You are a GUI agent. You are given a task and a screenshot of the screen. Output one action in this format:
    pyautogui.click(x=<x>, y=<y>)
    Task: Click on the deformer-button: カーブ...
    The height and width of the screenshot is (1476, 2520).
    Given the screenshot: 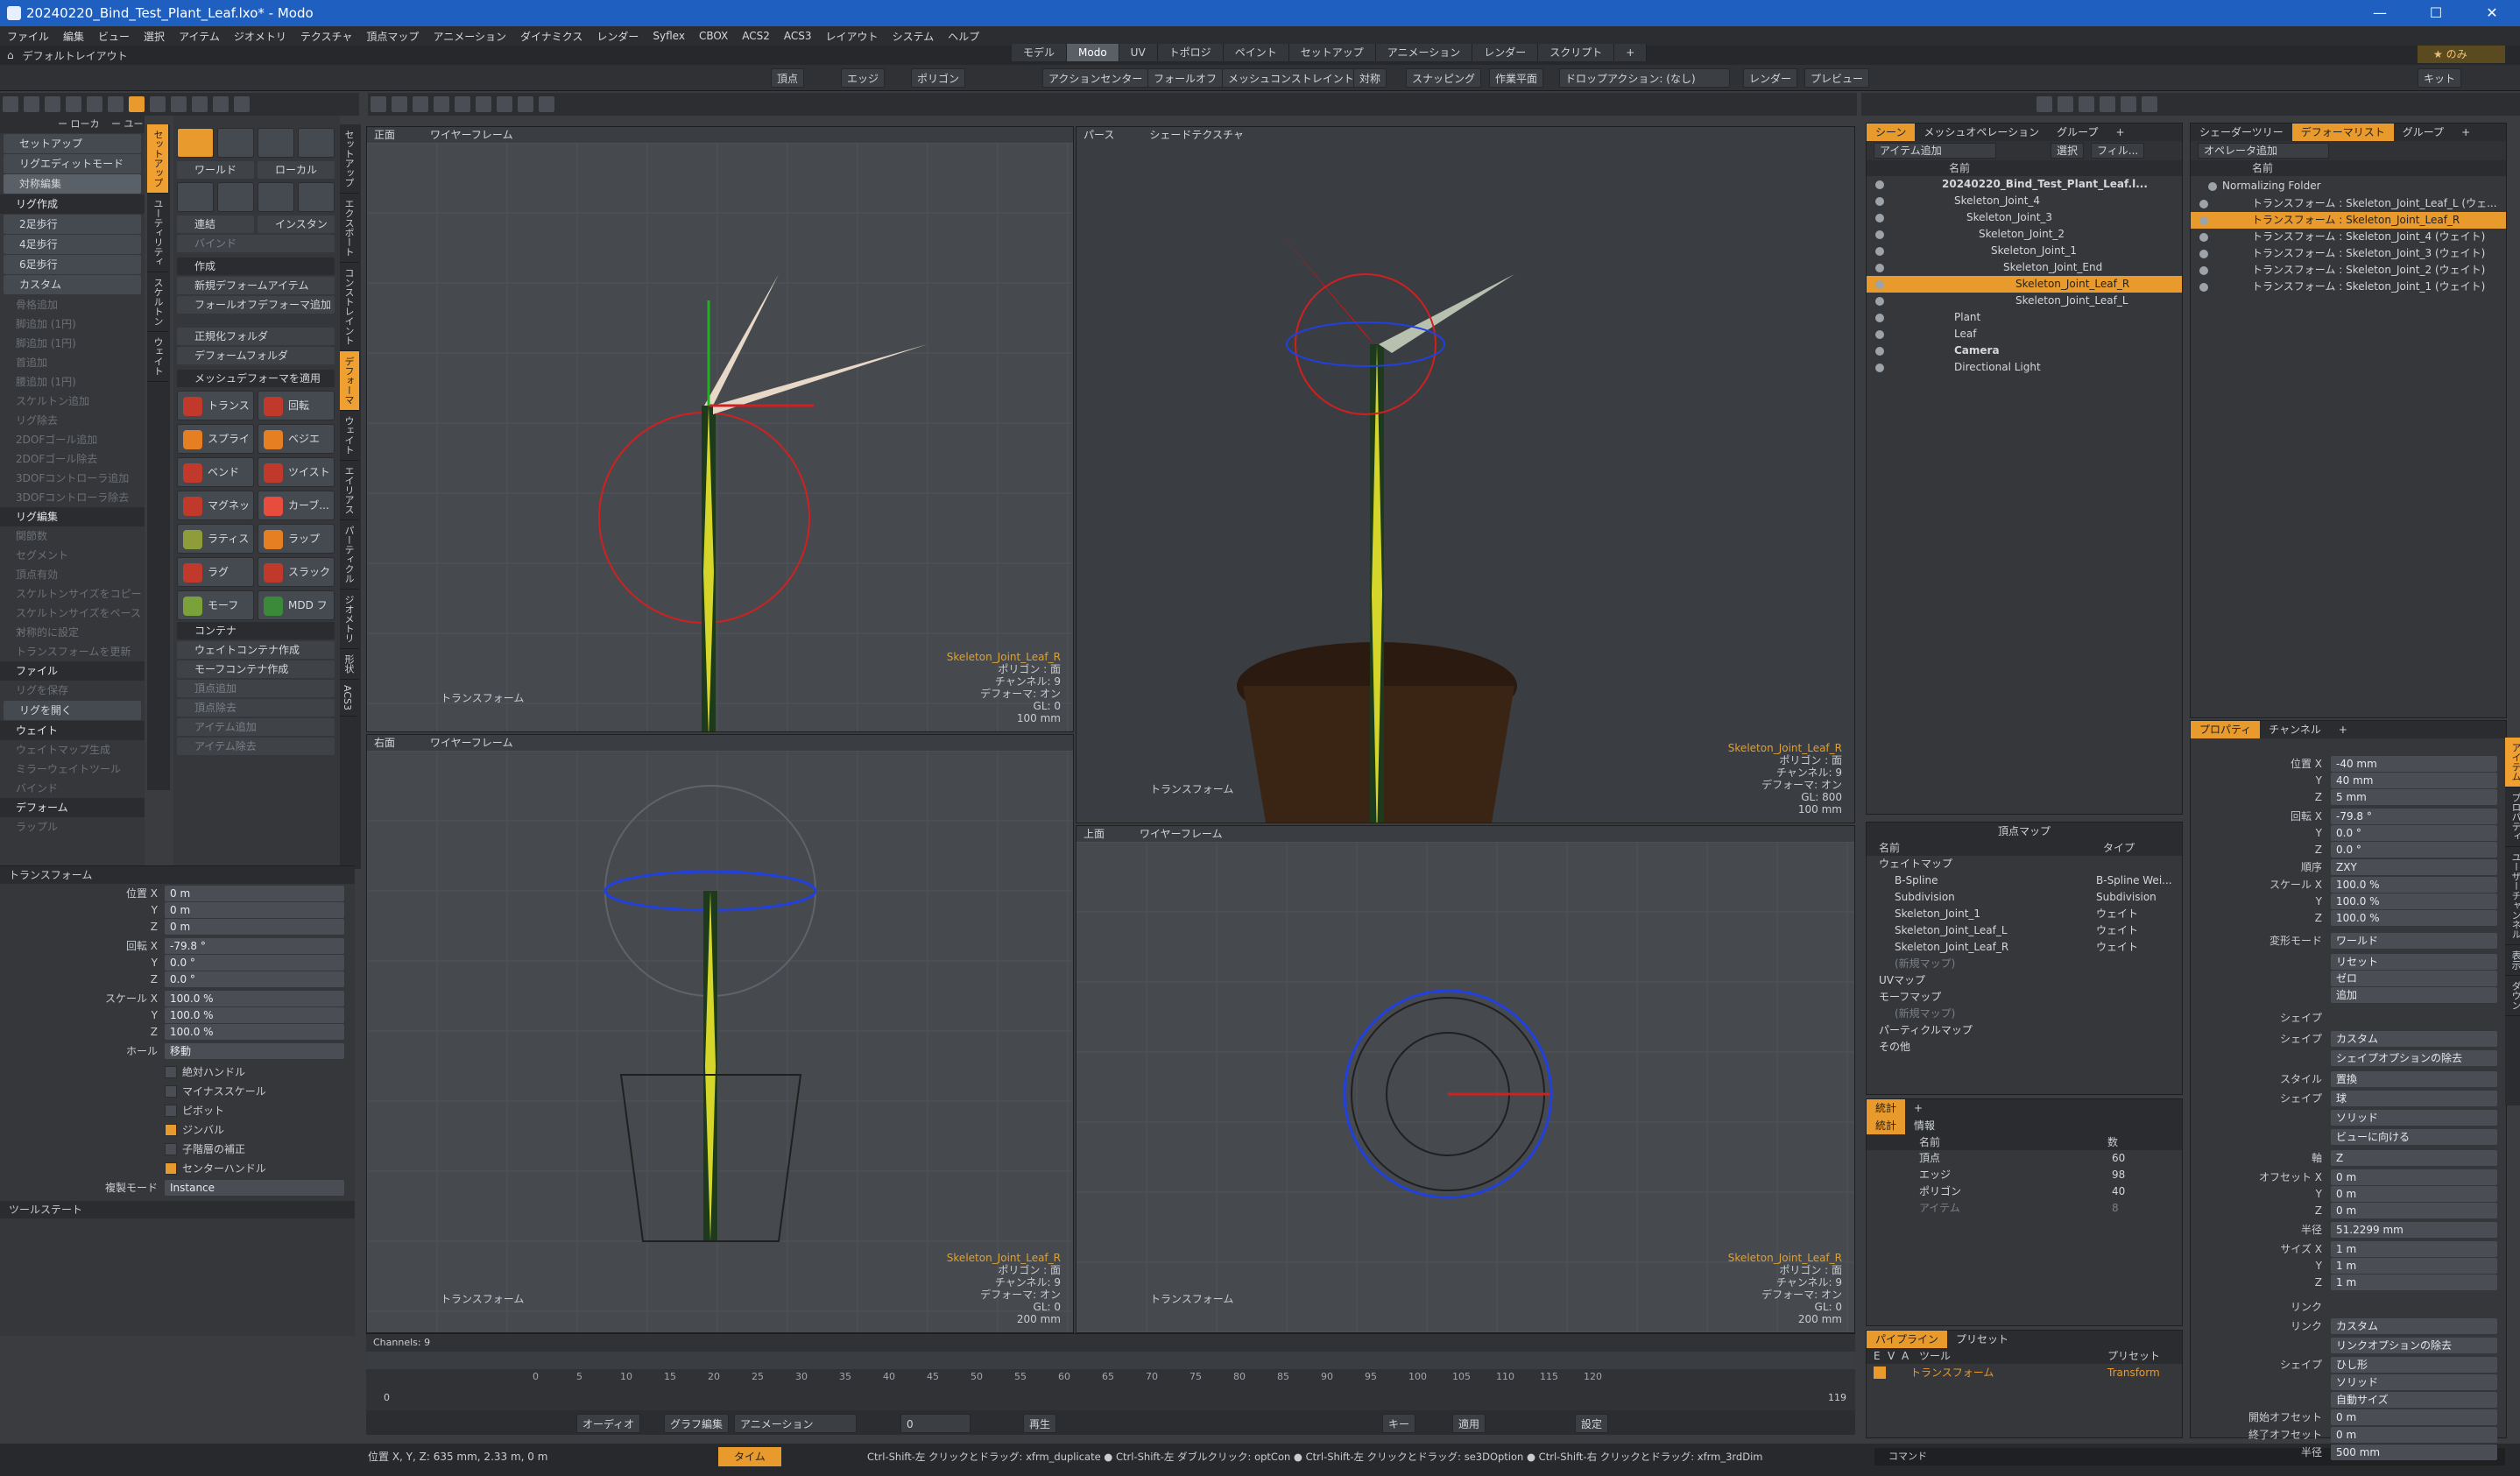 What is the action you would take?
    pyautogui.click(x=296, y=505)
    